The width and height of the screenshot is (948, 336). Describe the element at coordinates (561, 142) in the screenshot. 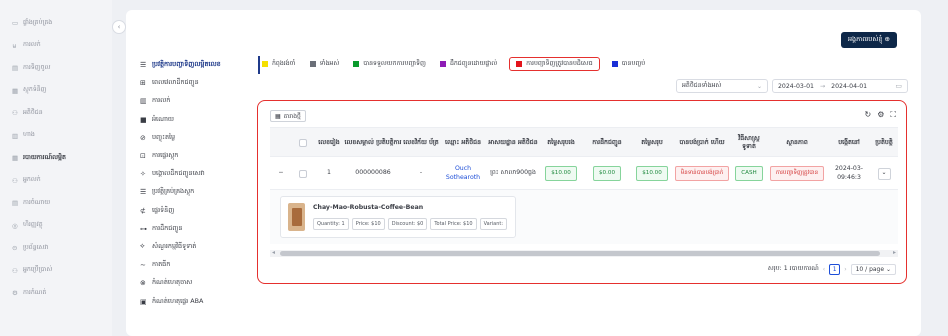

I see `column-header: តម្លៃសរុបរង` at that location.